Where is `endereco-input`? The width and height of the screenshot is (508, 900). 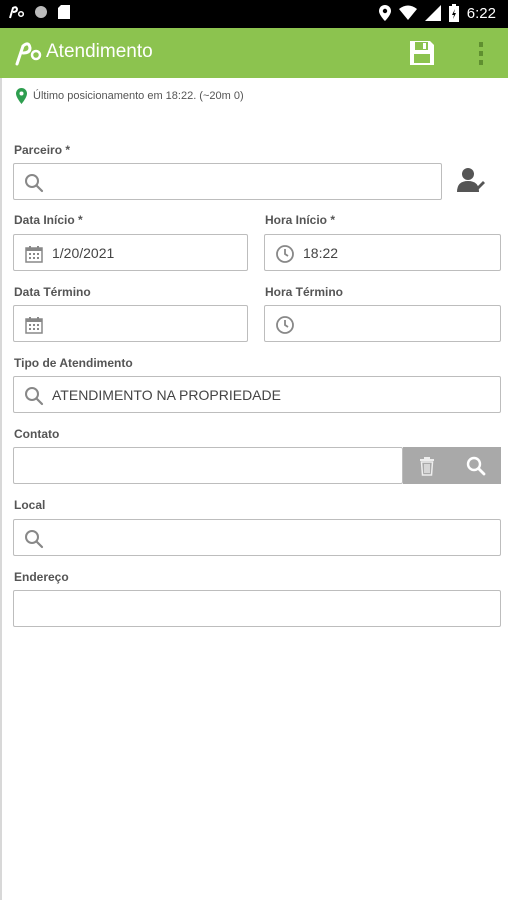
endereco-input is located at coordinates (257, 608).